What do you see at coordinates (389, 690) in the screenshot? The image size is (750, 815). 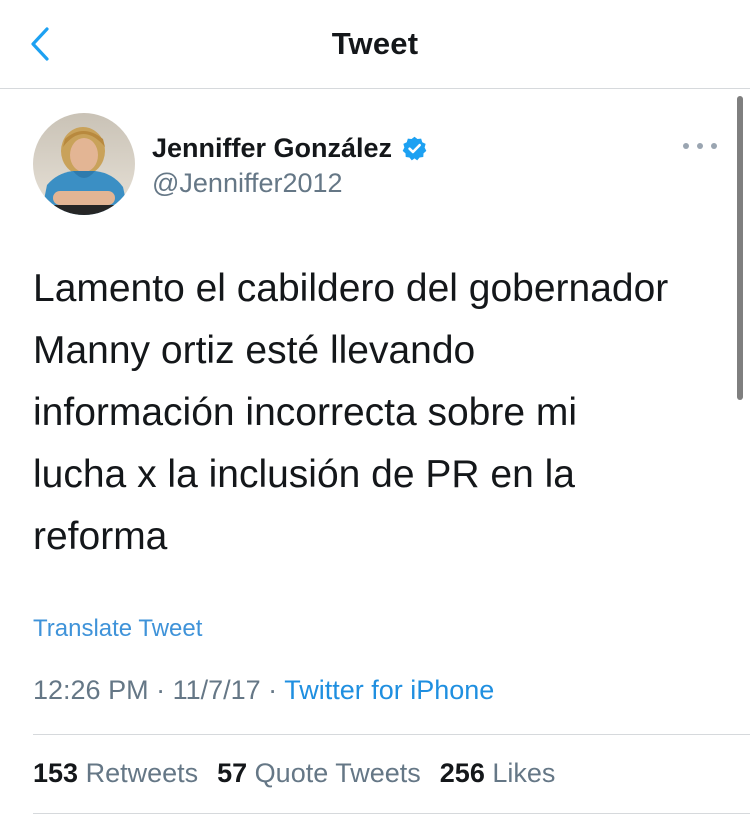 I see `tweet-source-link: Twitter for iPhone` at bounding box center [389, 690].